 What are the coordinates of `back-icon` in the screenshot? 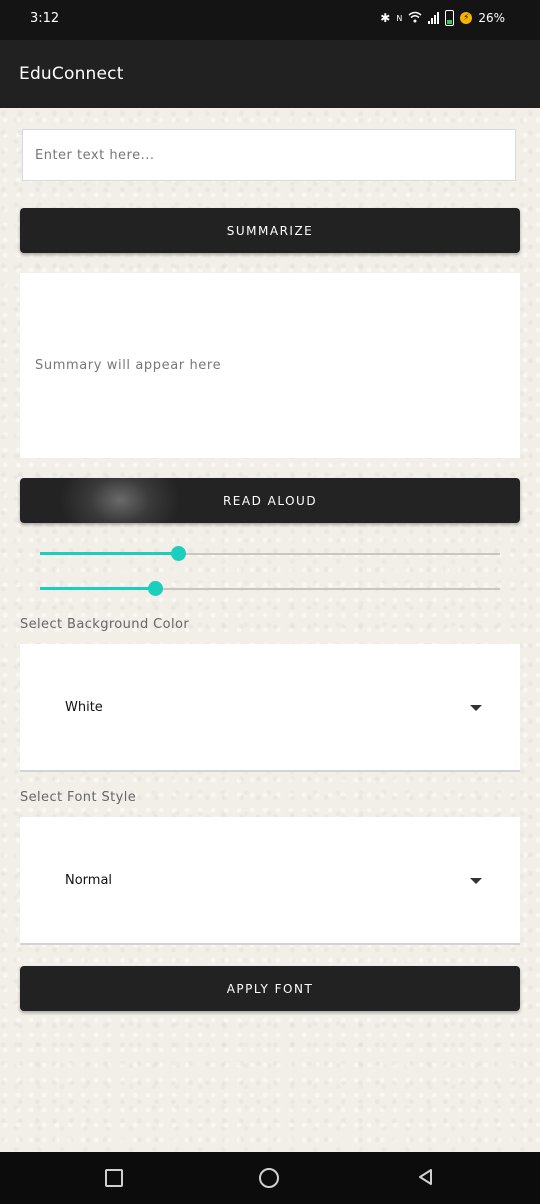 It's located at (426, 1177).